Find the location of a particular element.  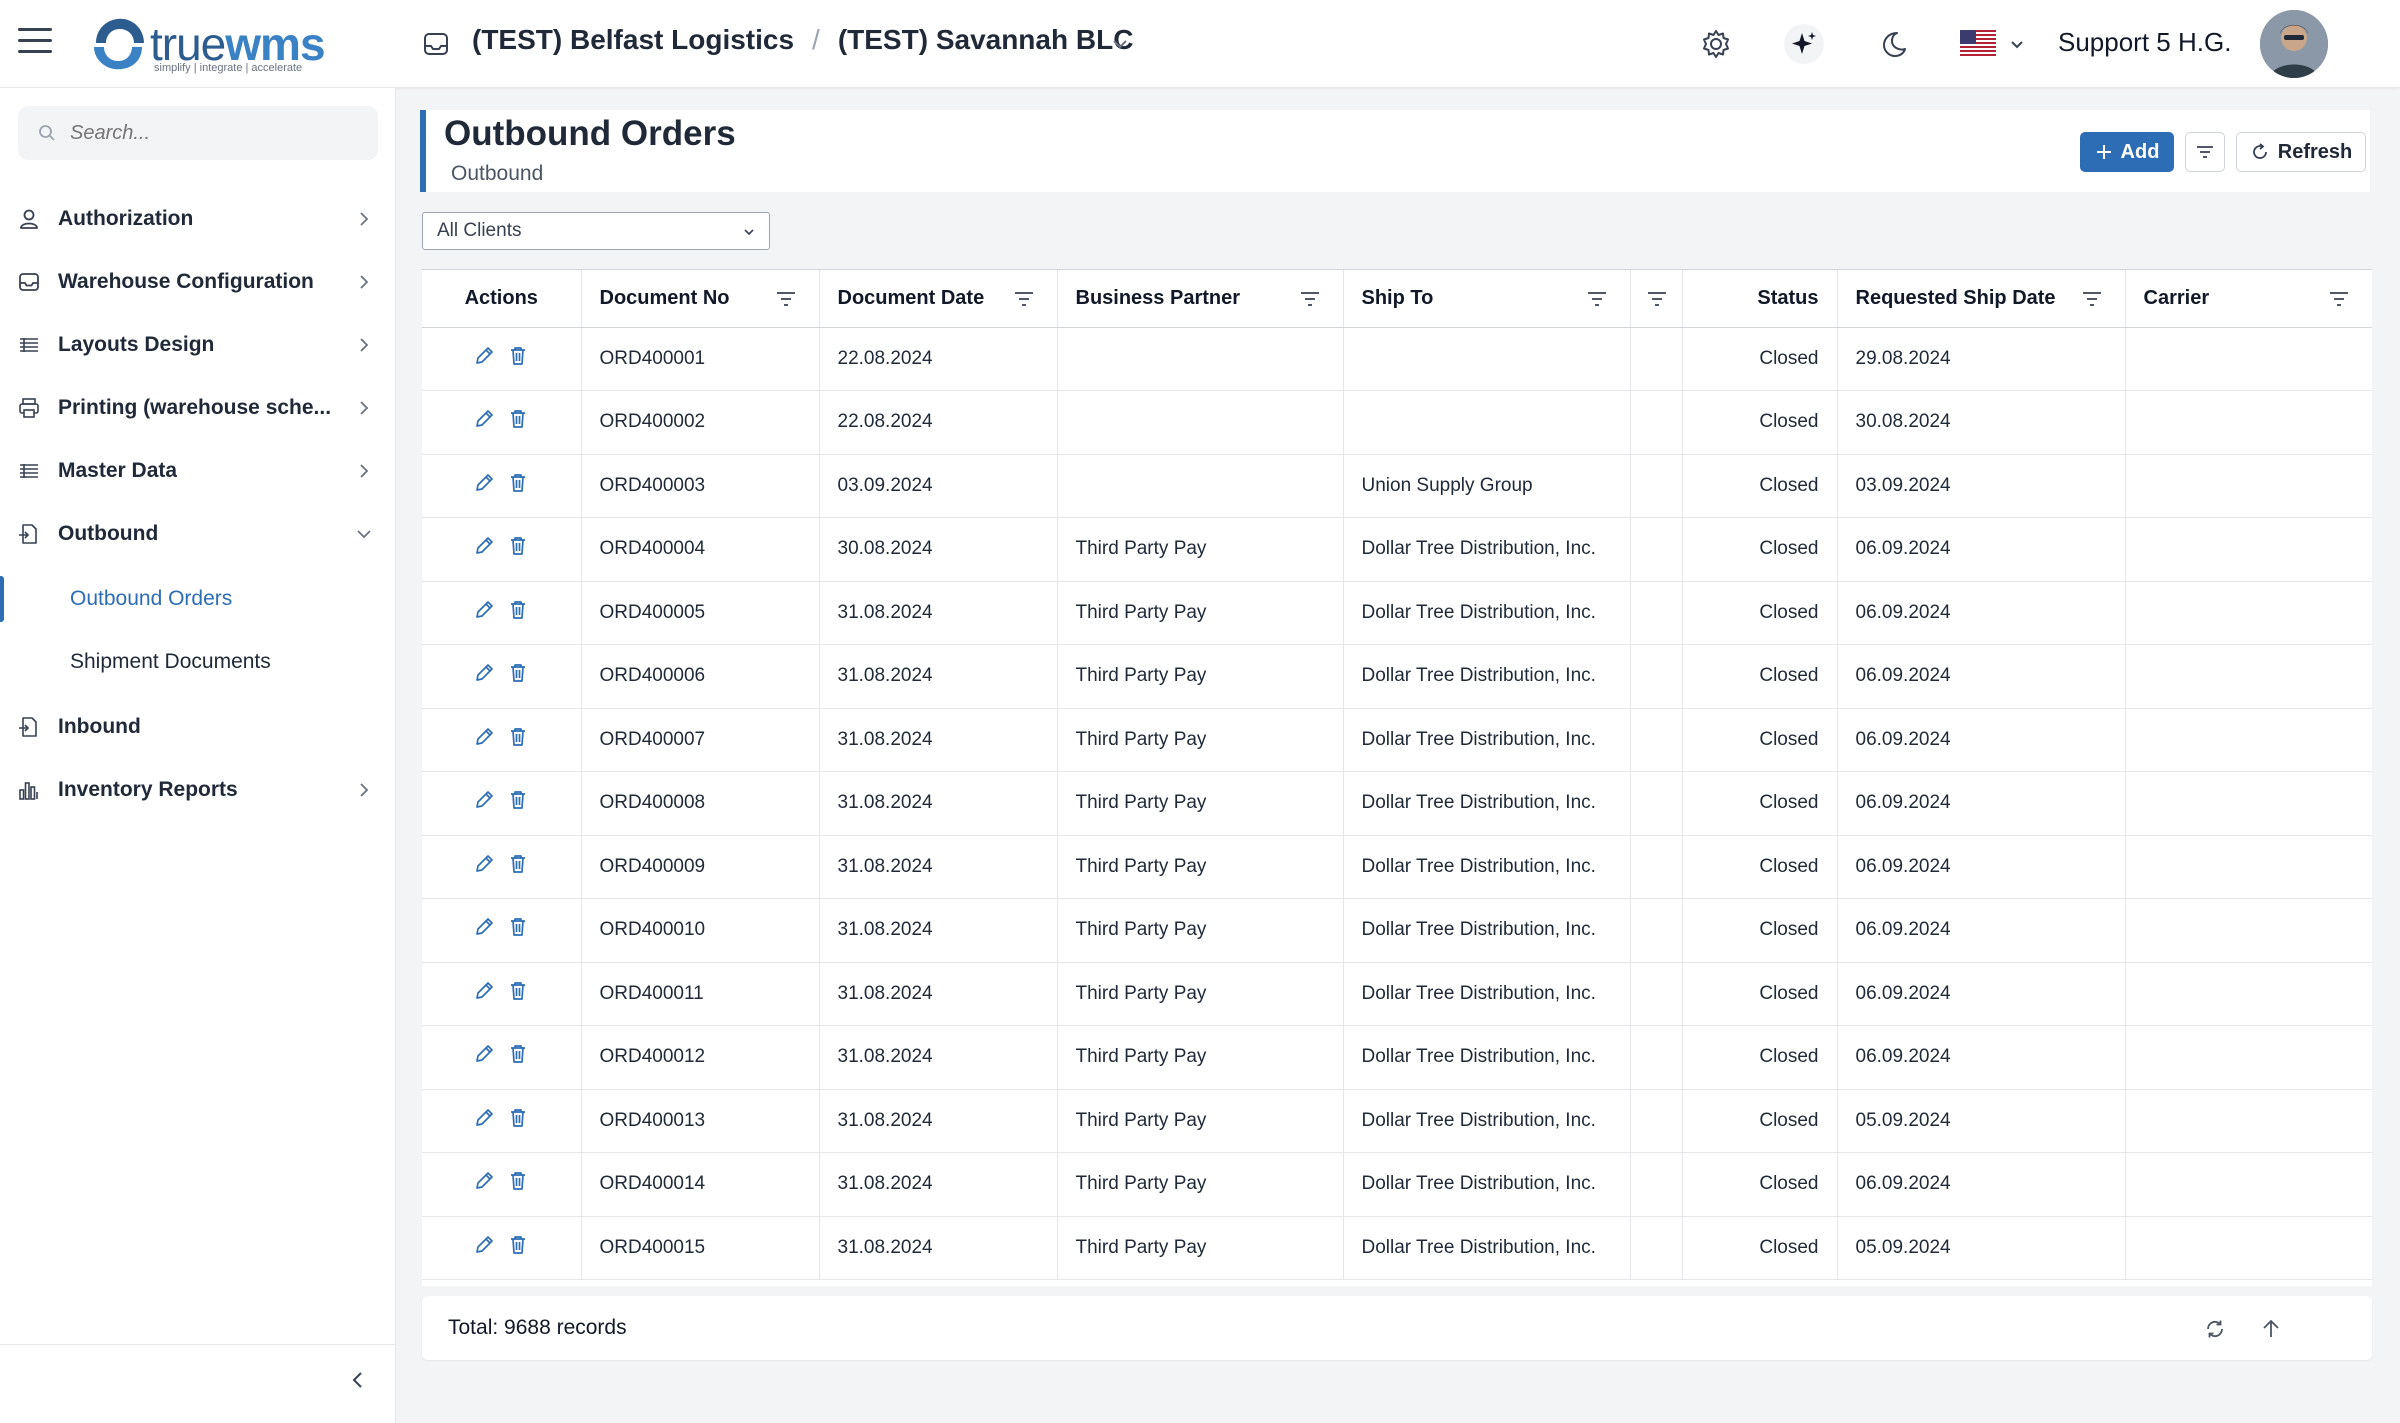

column-header-document-date: Document Date is located at coordinates (938, 299).